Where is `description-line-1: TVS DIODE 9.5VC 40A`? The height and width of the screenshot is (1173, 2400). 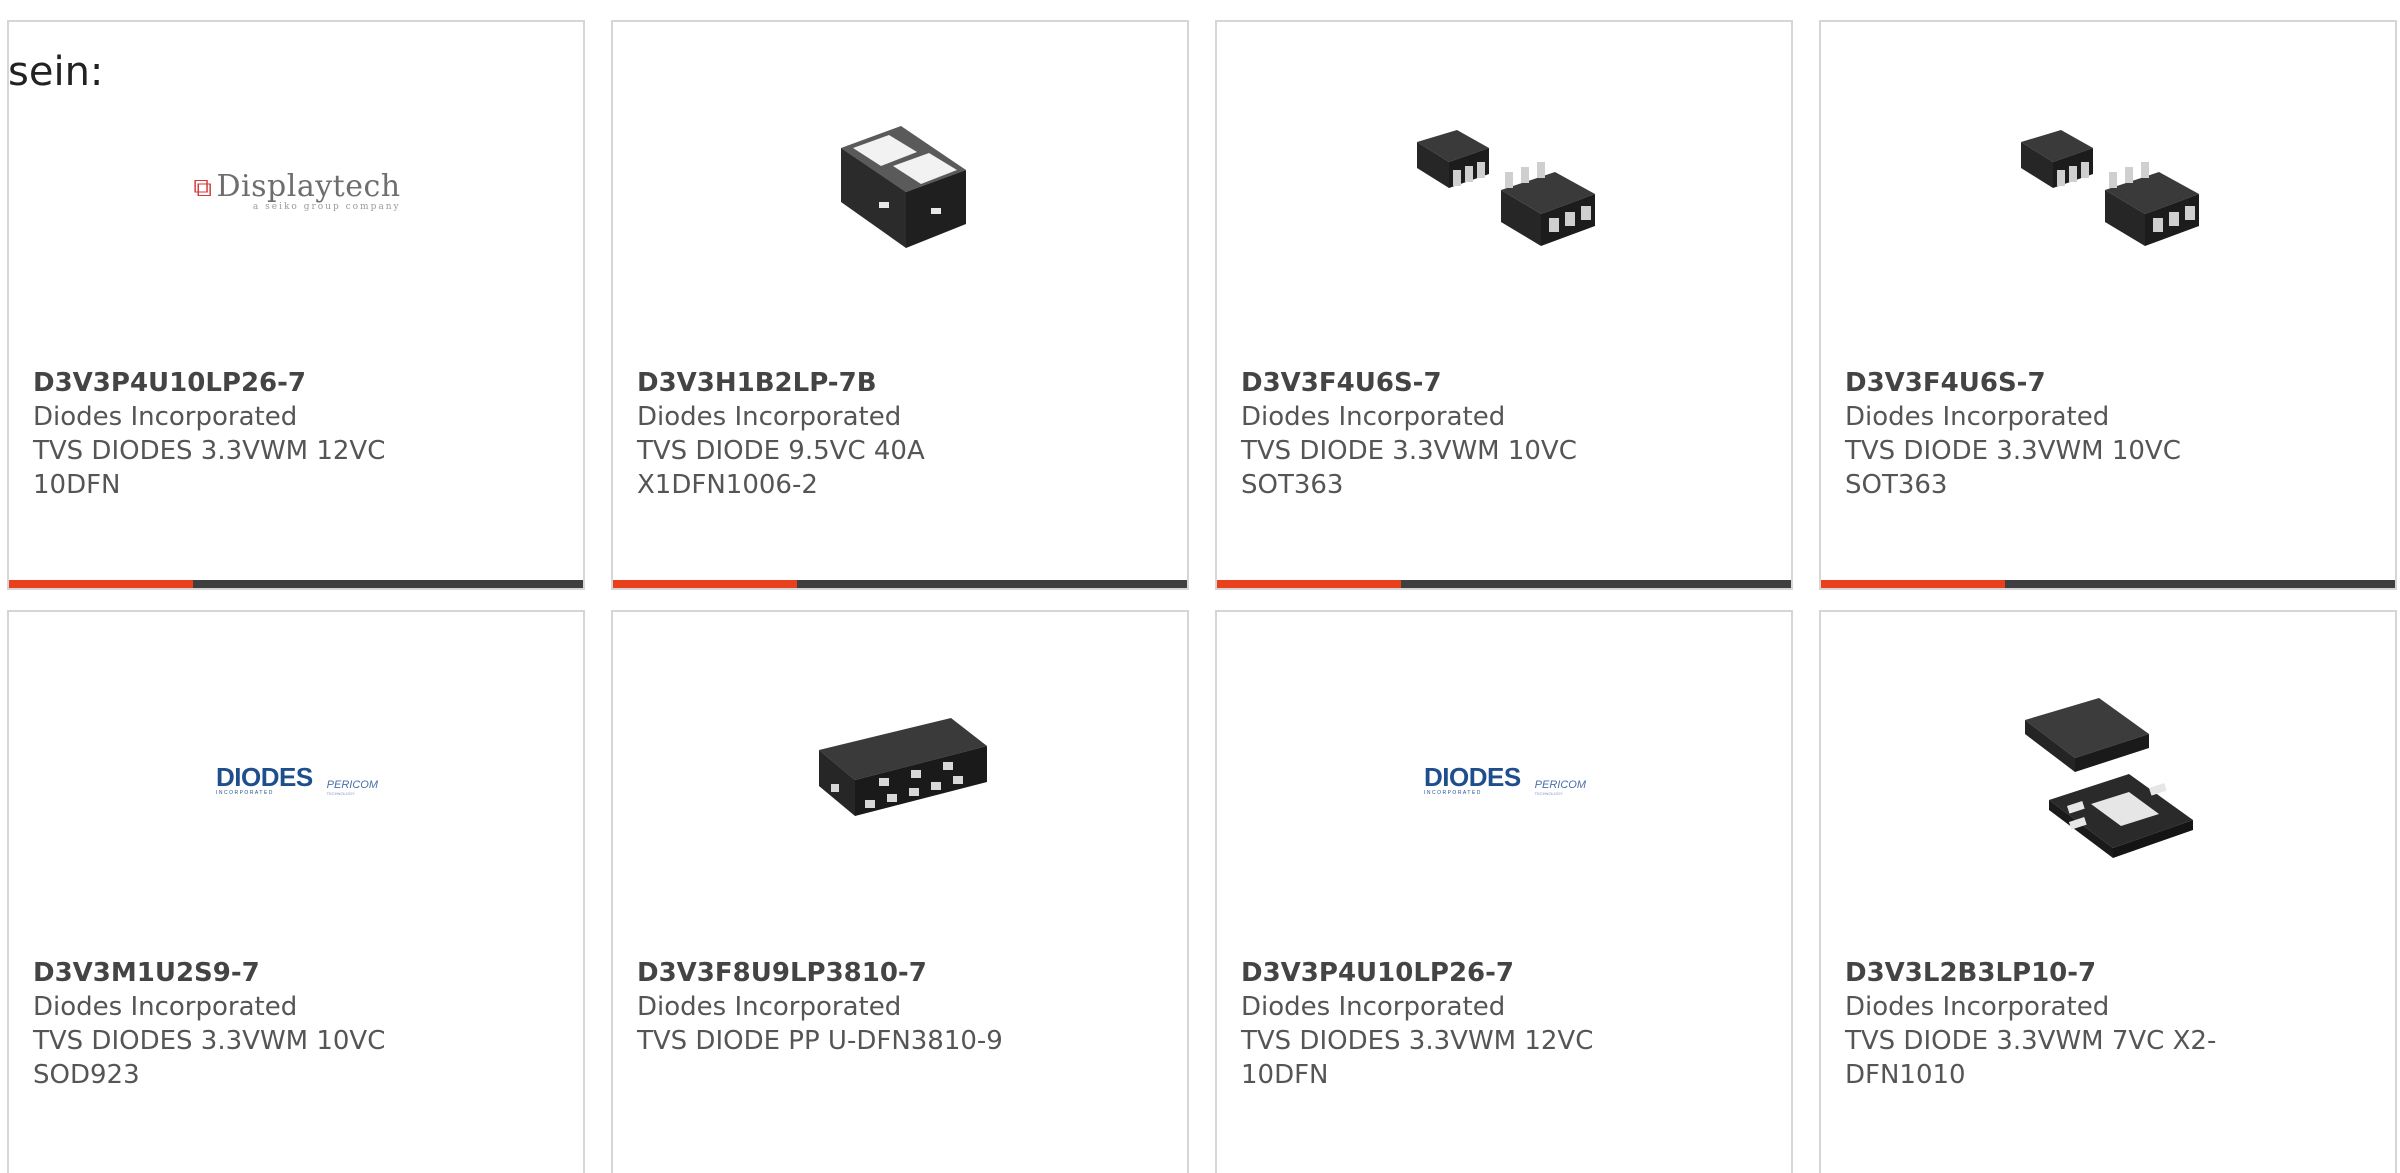
description-line-1: TVS DIODE 9.5VC 40A is located at coordinates (781, 451).